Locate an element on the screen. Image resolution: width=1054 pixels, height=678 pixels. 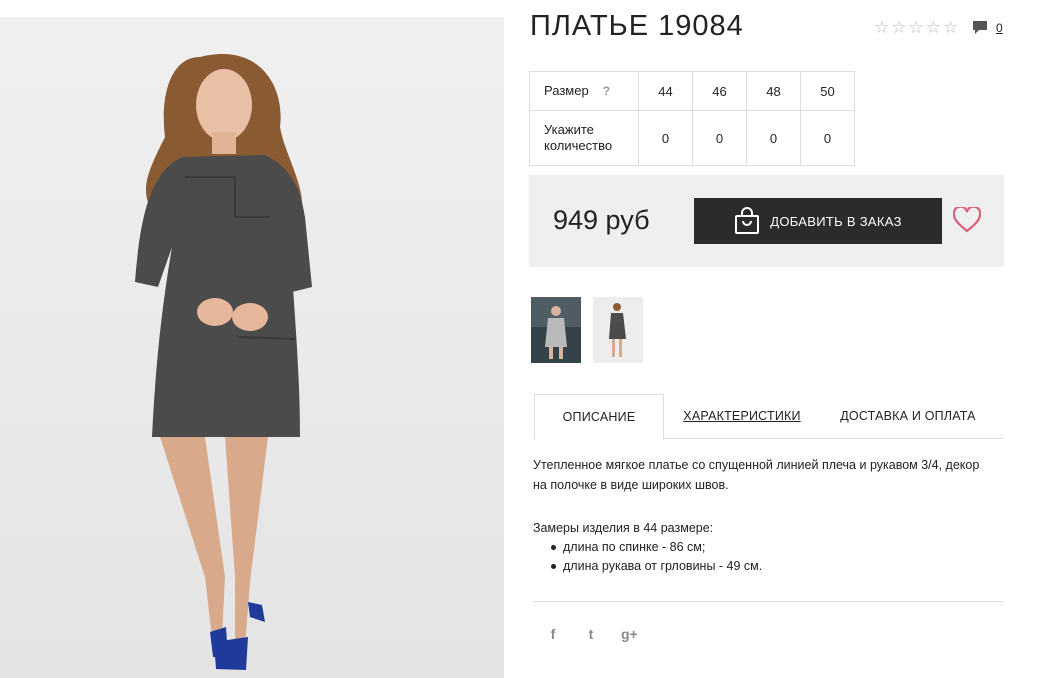
size-option: 50 is located at coordinates (827, 91).